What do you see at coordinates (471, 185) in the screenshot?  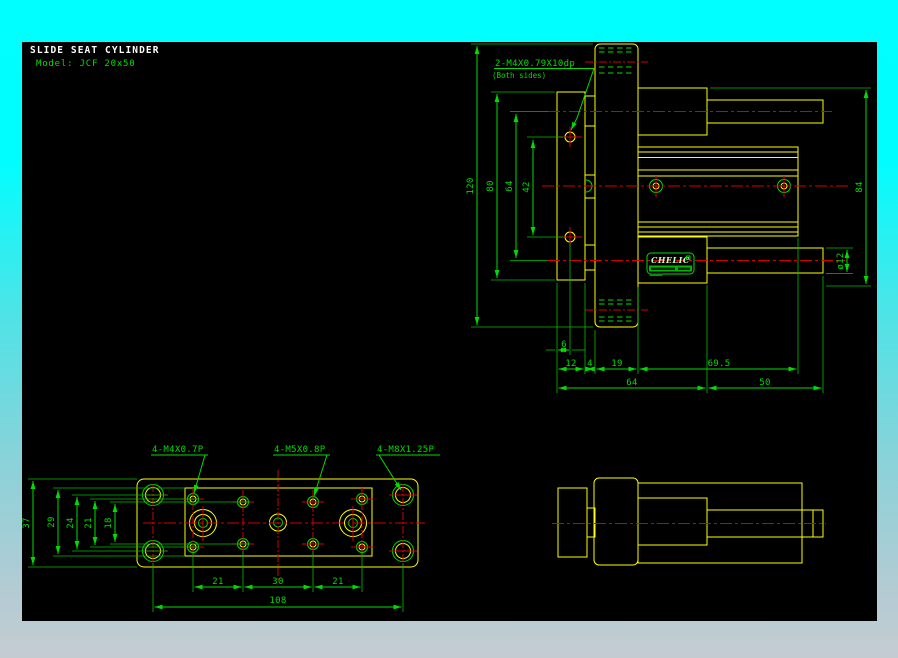 I see `dim-120: 120` at bounding box center [471, 185].